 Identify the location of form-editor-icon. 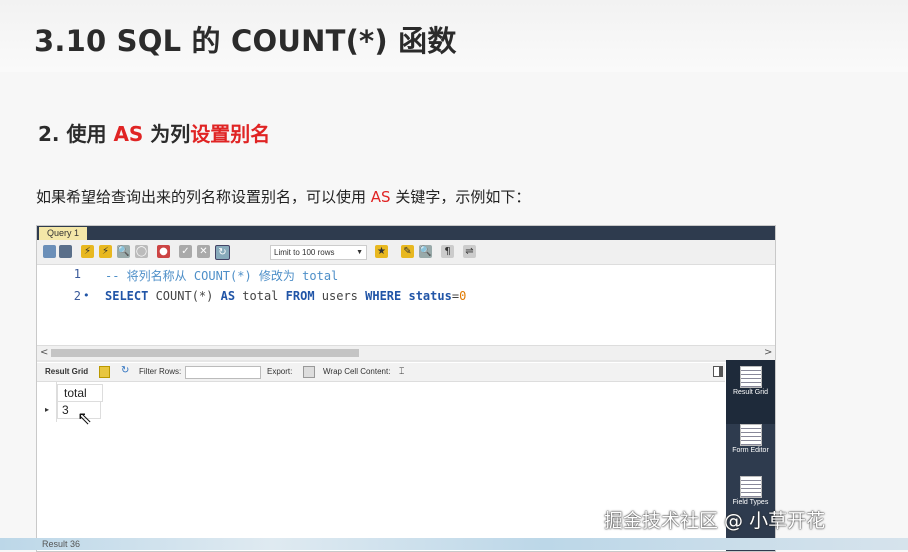
(750, 435).